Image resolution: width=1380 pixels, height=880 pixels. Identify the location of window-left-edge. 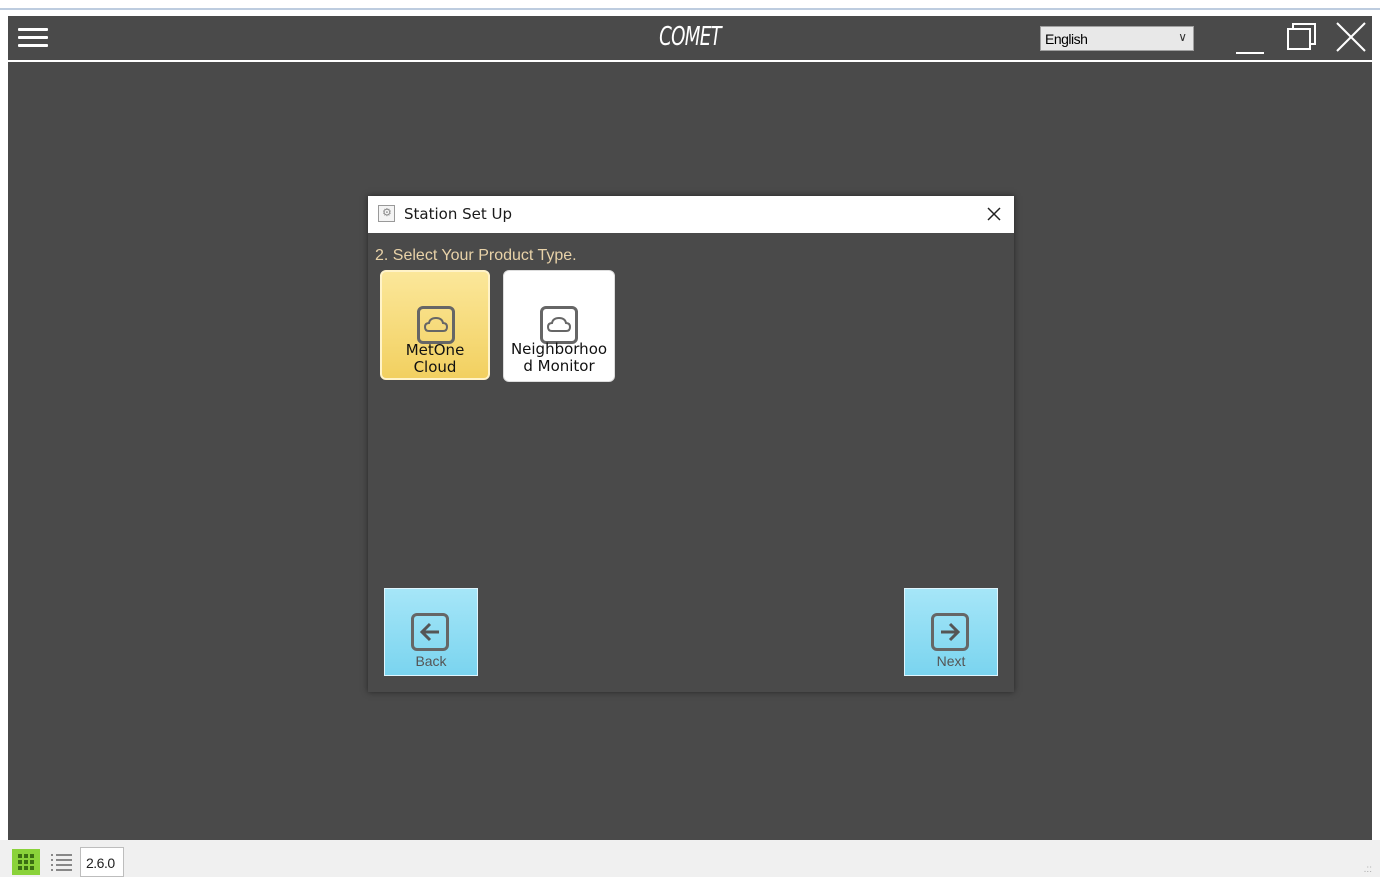
(4, 451).